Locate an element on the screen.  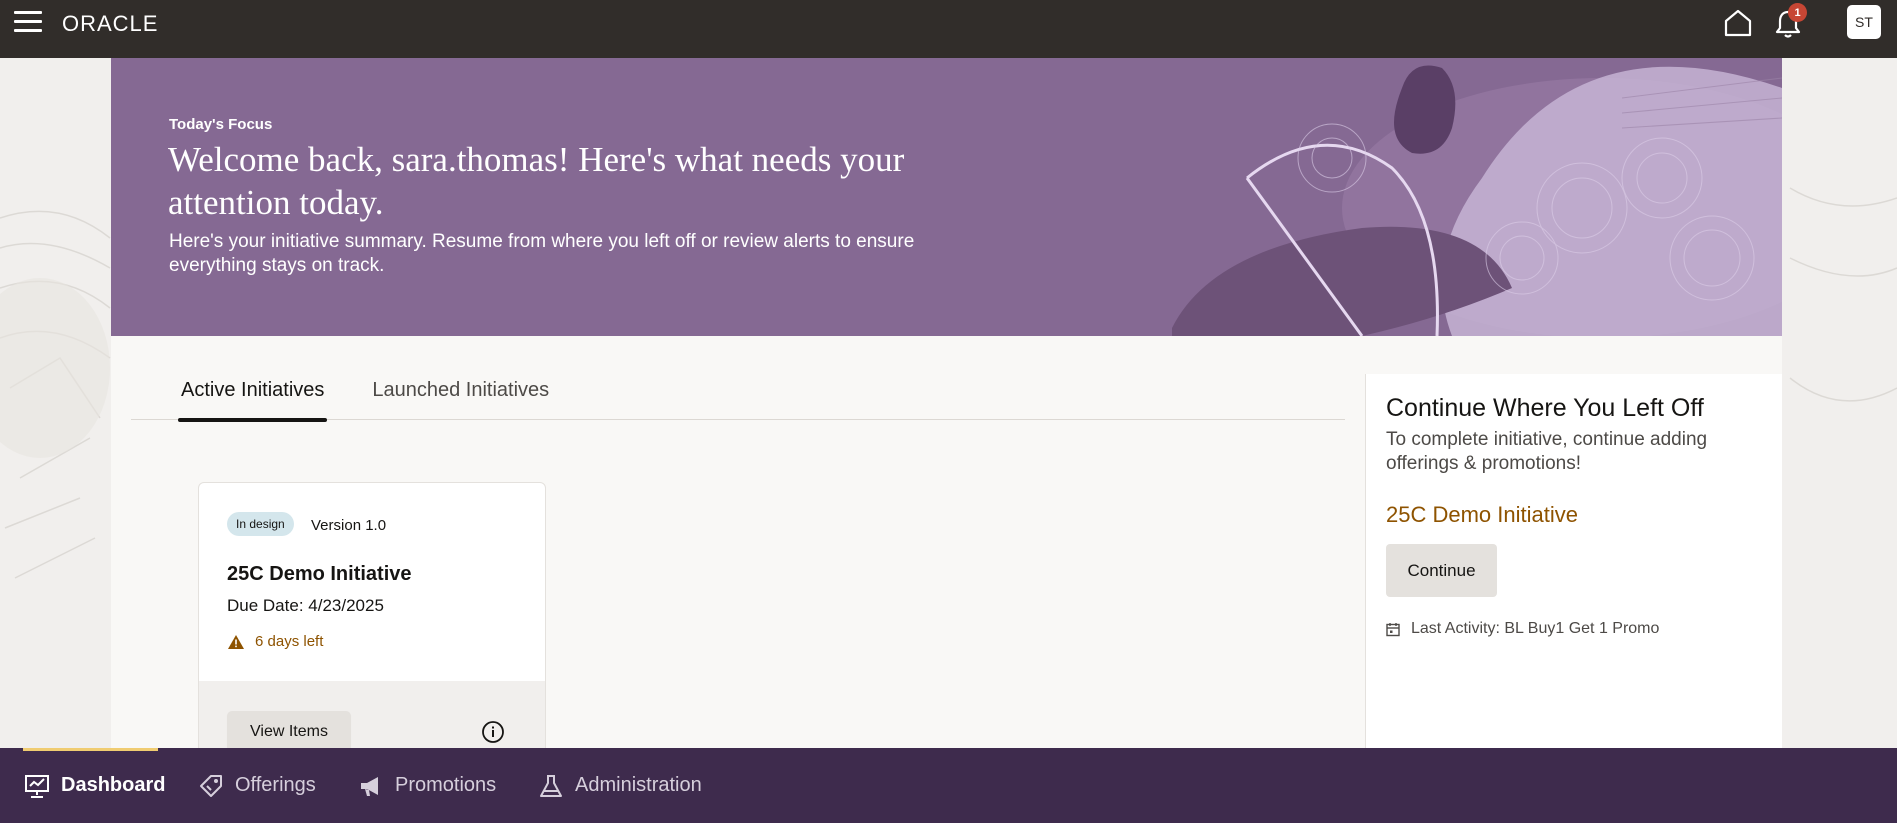
view-items-button: View Items is located at coordinates (289, 729).